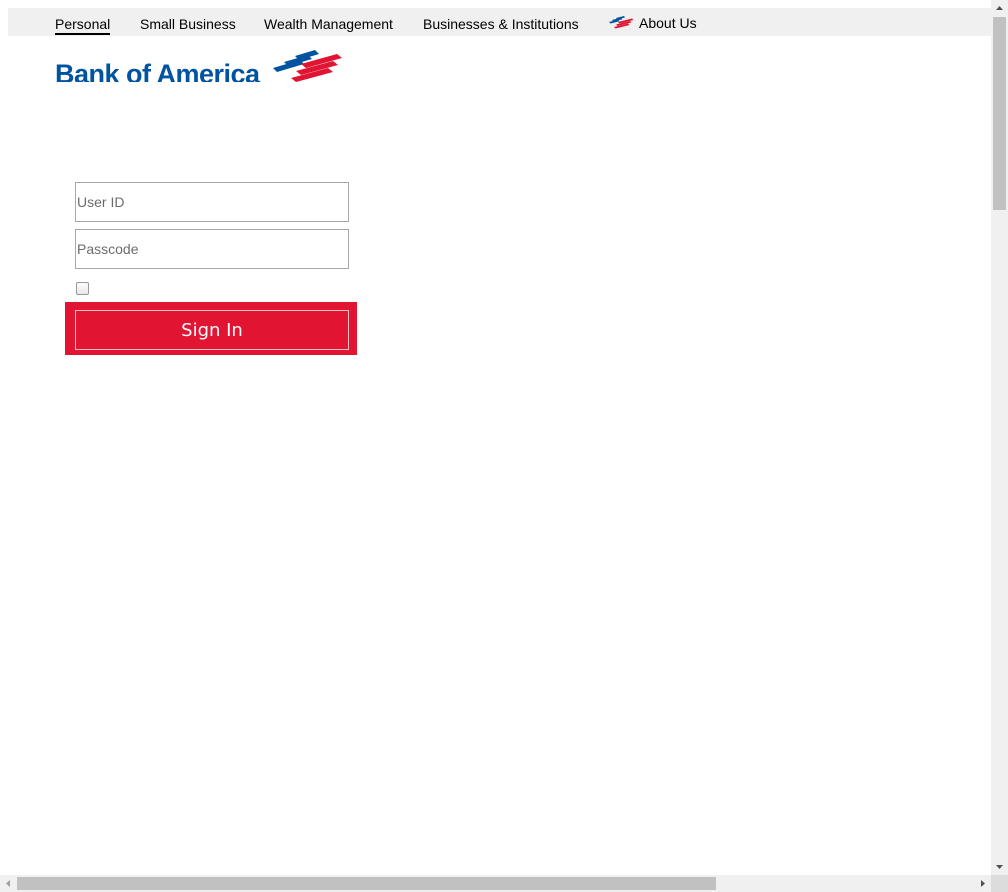 Image resolution: width=1008 pixels, height=892 pixels. I want to click on sign-in-button-frame: Sign In, so click(211, 328).